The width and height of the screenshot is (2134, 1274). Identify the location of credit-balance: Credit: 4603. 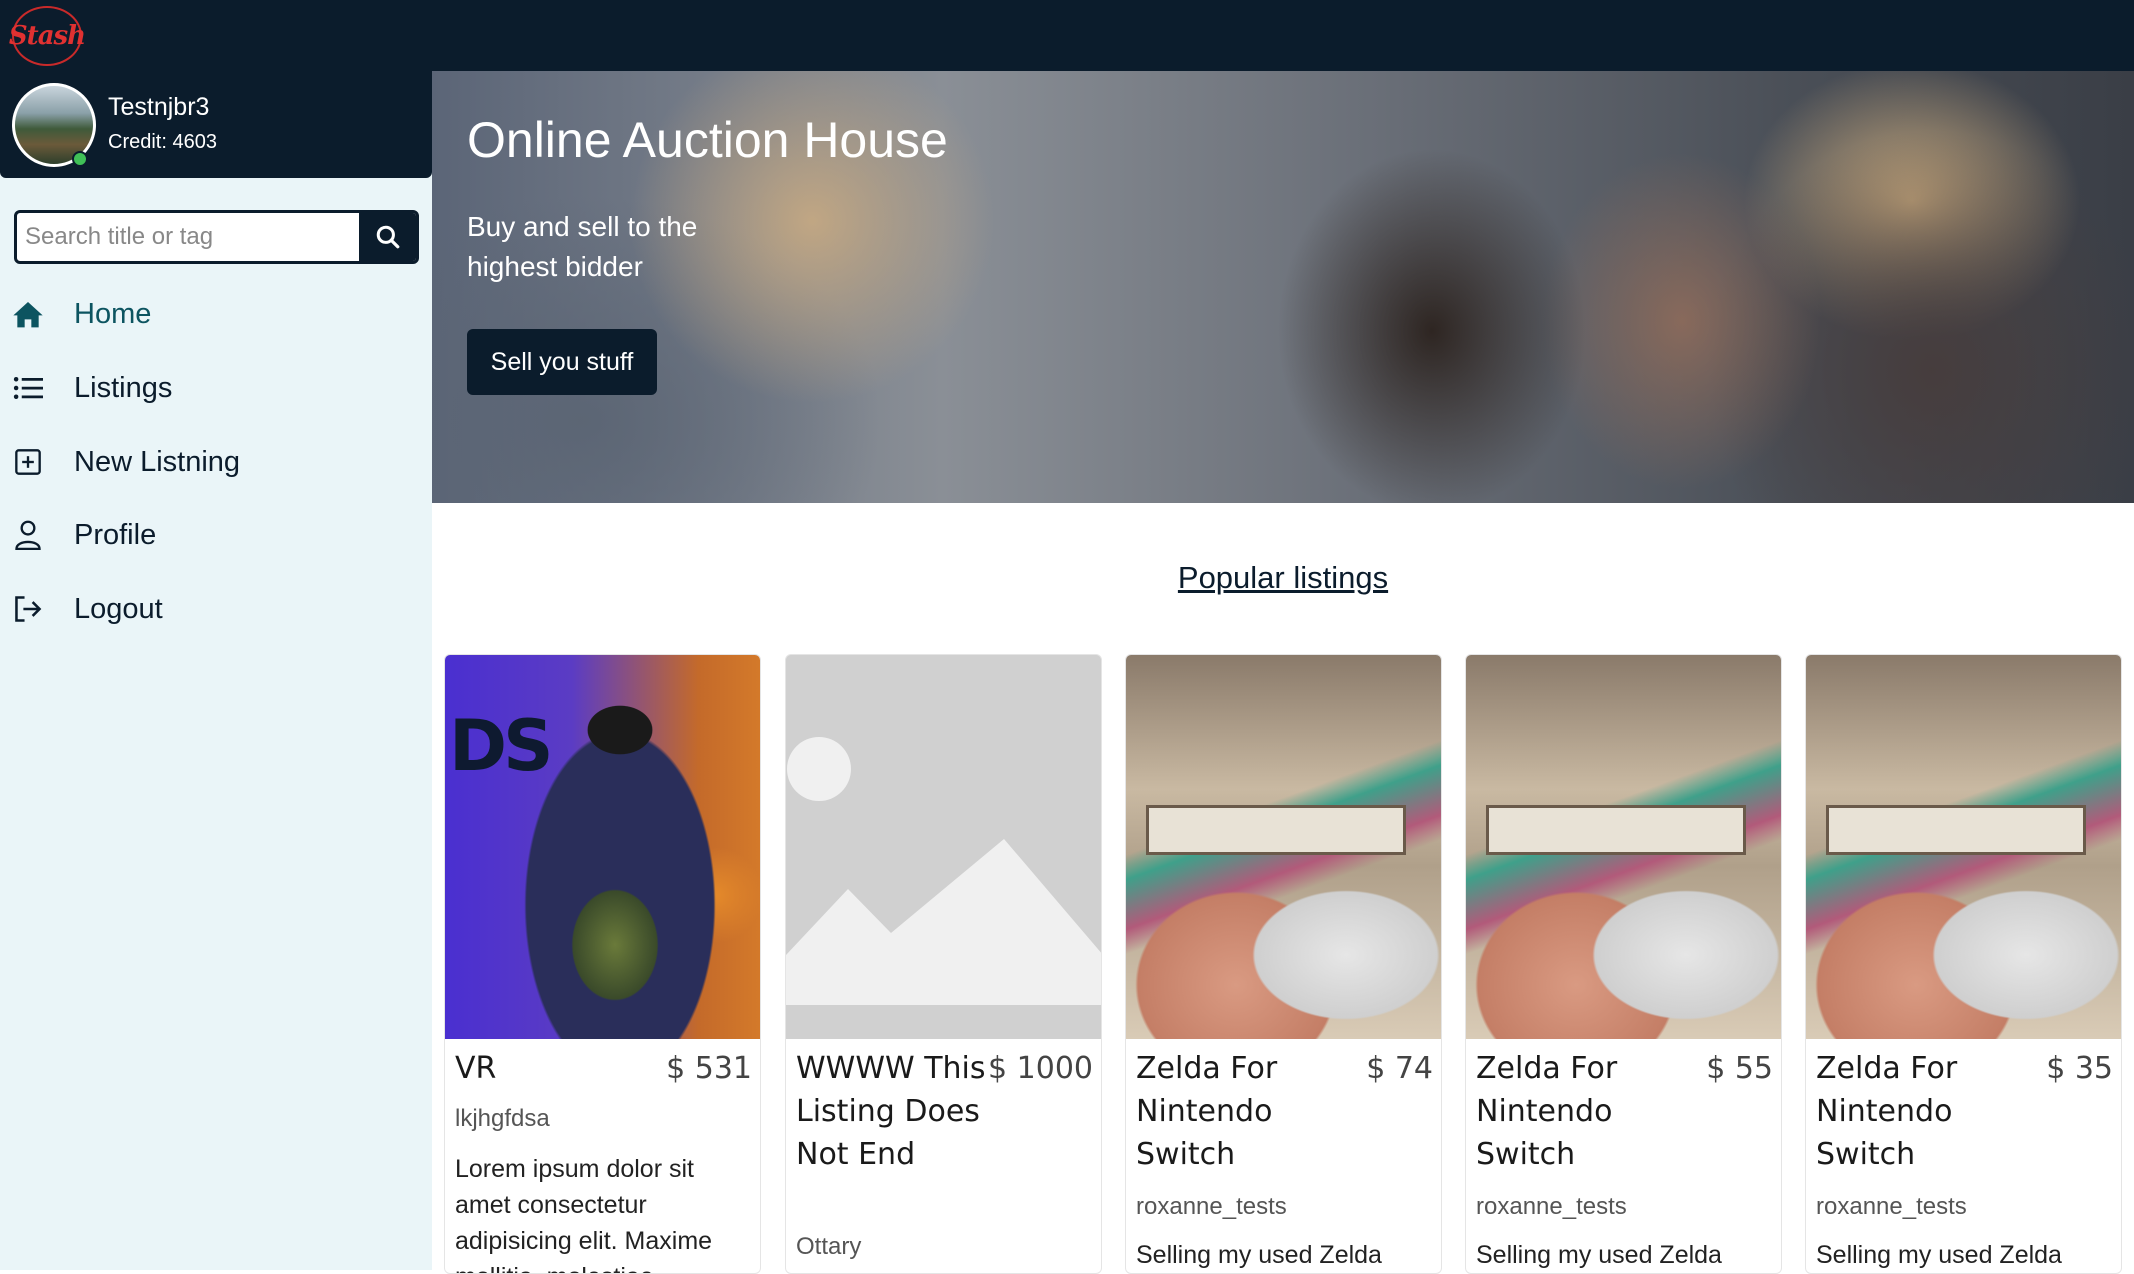
(162, 142).